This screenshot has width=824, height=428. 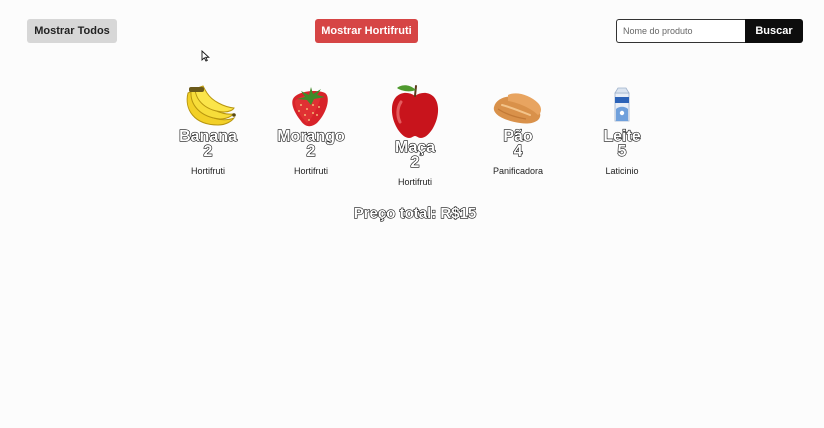 What do you see at coordinates (622, 104) in the screenshot?
I see `milk-icon` at bounding box center [622, 104].